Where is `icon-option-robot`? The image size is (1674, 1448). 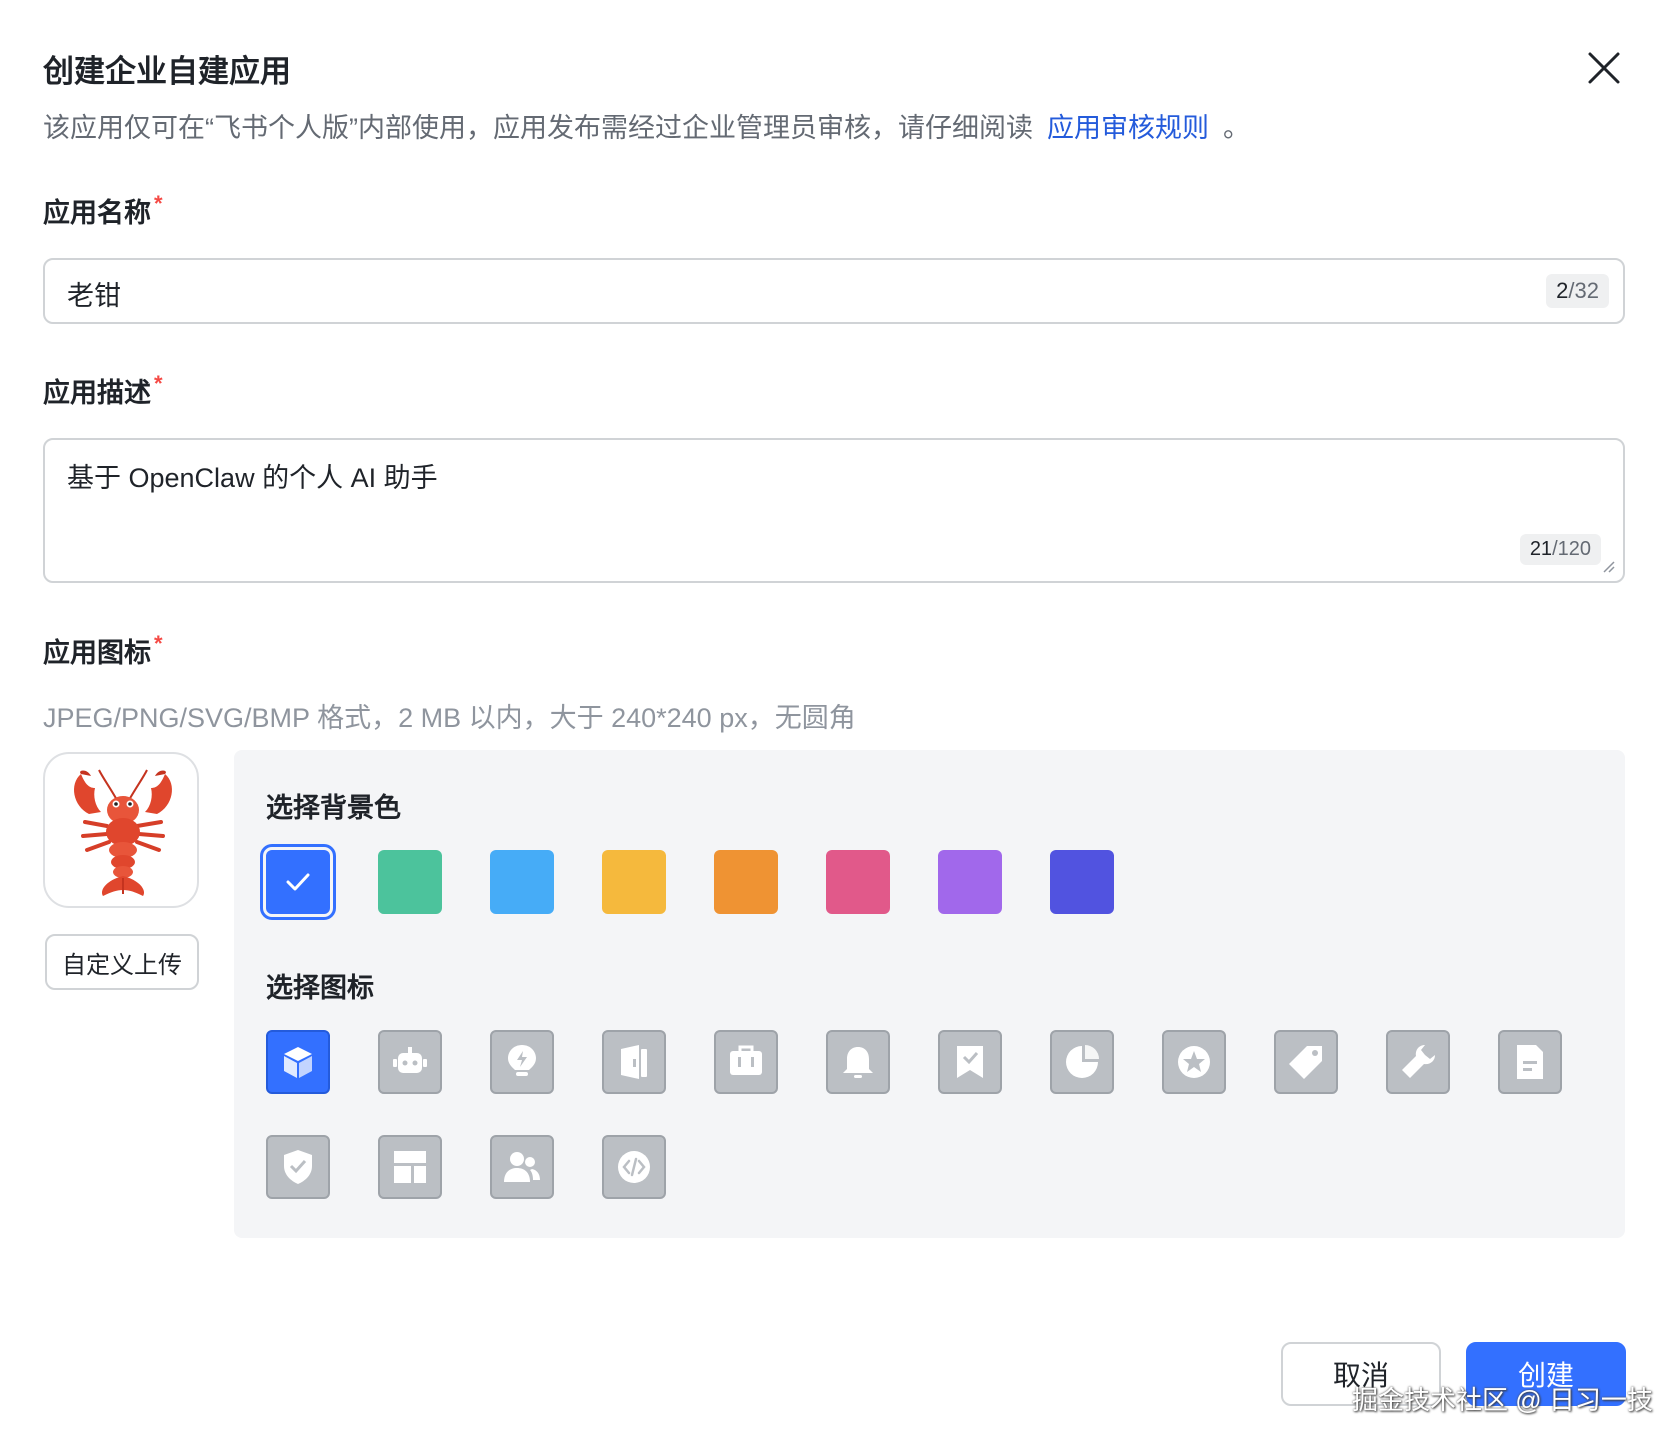
icon-option-robot is located at coordinates (410, 1062).